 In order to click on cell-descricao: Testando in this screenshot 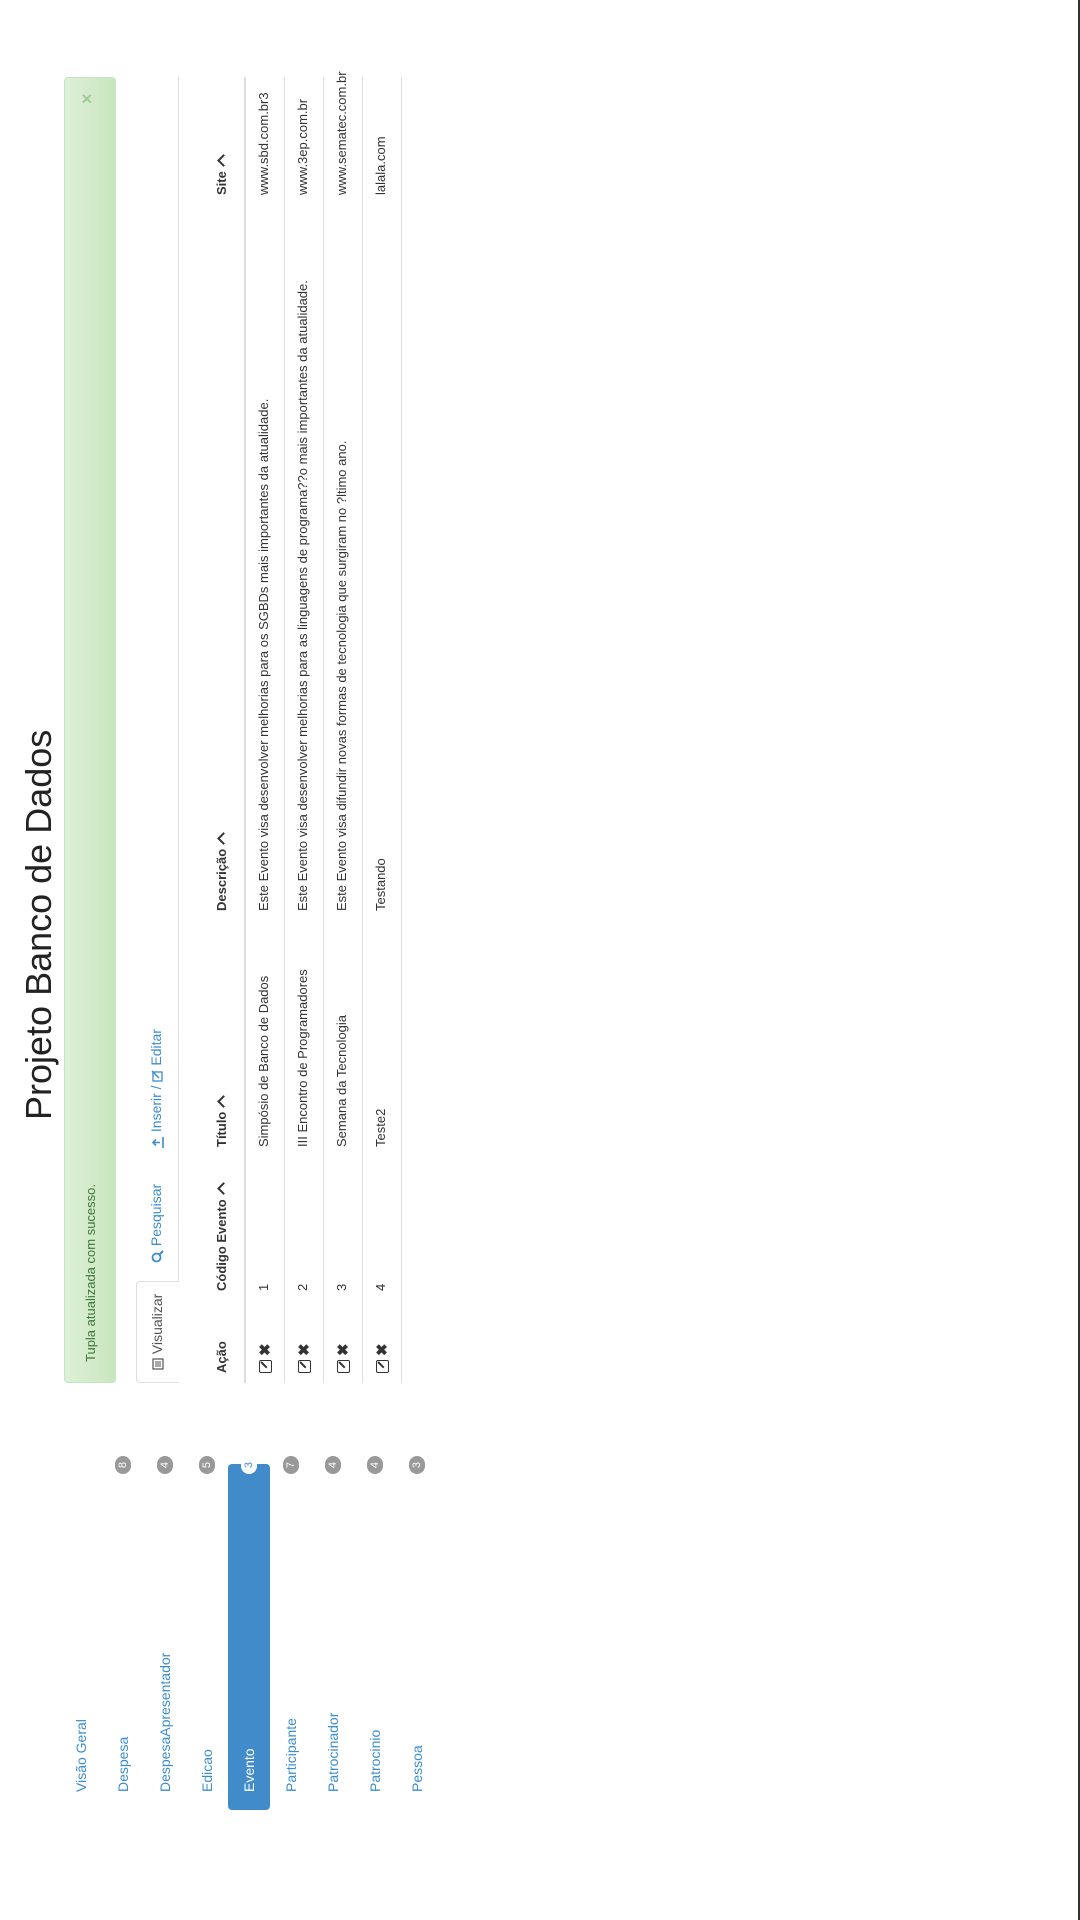, I will do `click(380, 884)`.